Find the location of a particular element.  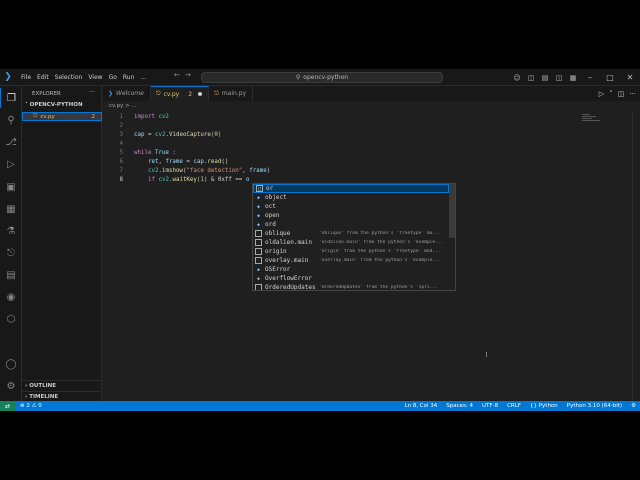

docker-icon: ▤ is located at coordinates (11, 275).